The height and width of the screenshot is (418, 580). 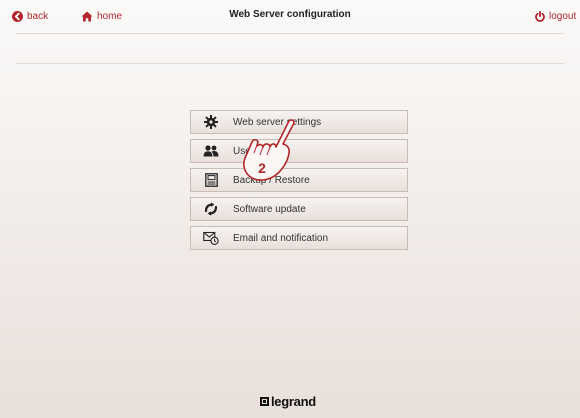 I want to click on pointing-hand-callout, so click(x=270, y=154).